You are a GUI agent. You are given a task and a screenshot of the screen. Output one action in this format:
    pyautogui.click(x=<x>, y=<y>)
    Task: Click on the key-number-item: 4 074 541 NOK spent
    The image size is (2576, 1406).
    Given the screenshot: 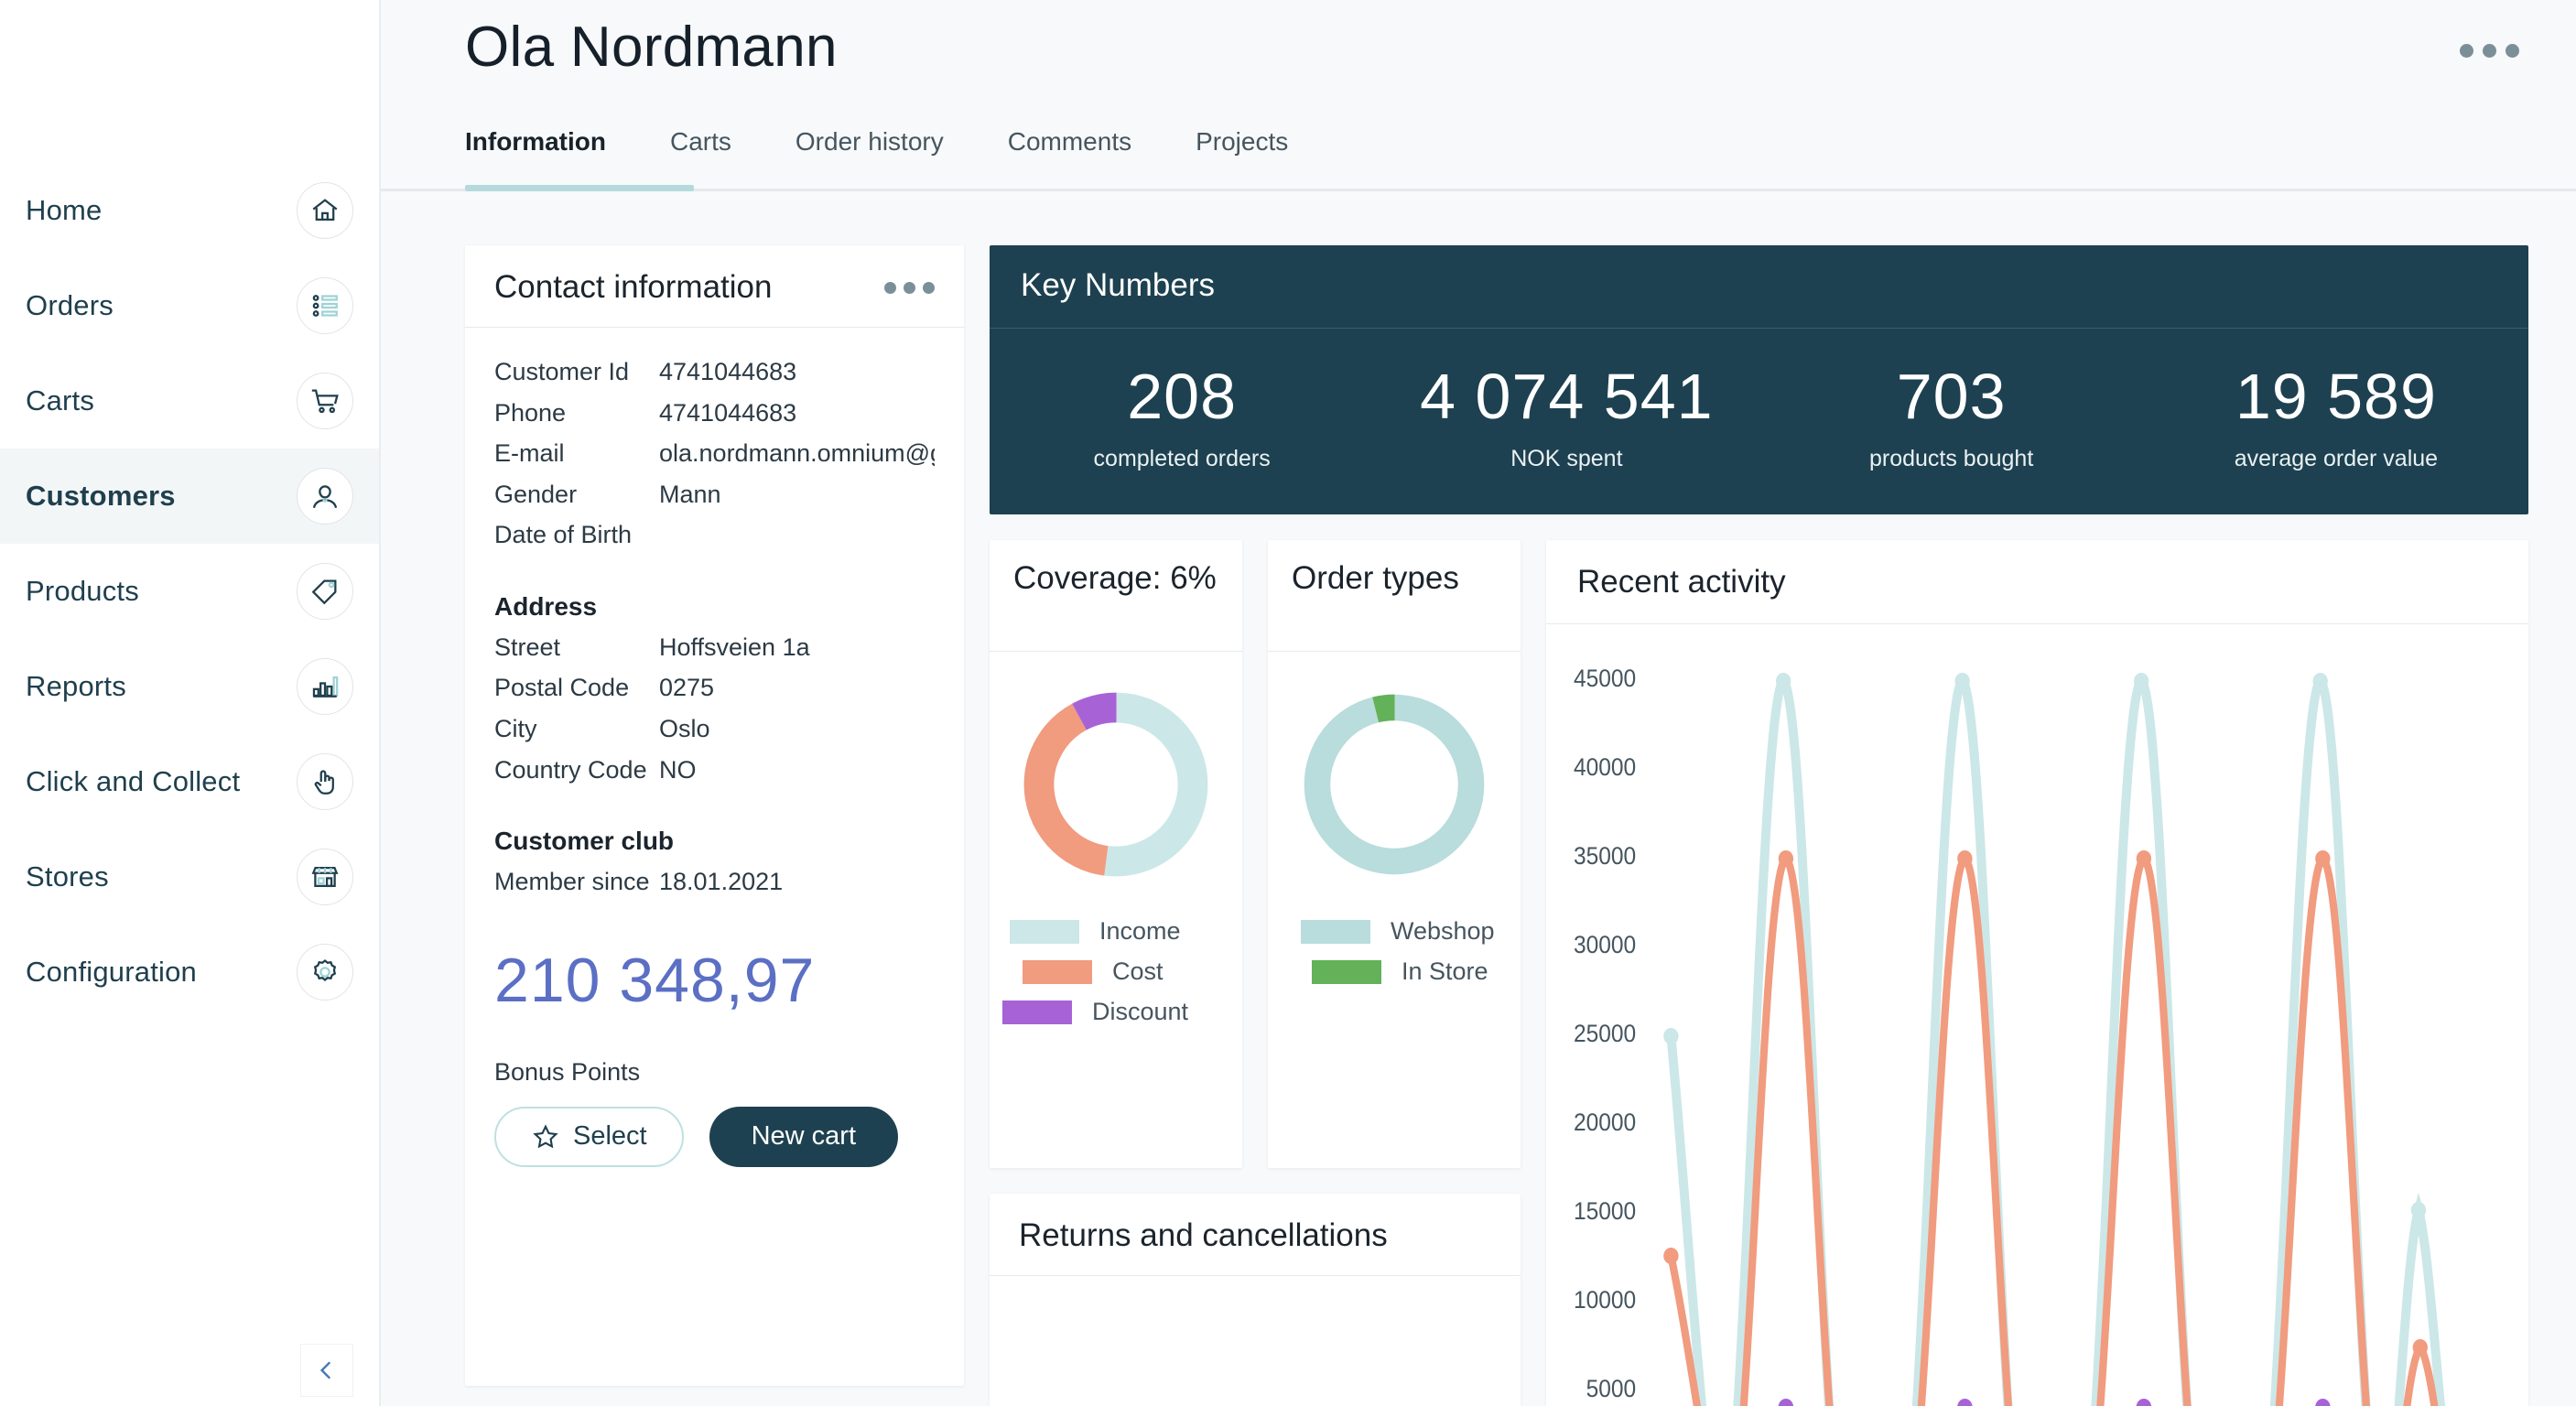 What is the action you would take?
    pyautogui.click(x=1567, y=416)
    